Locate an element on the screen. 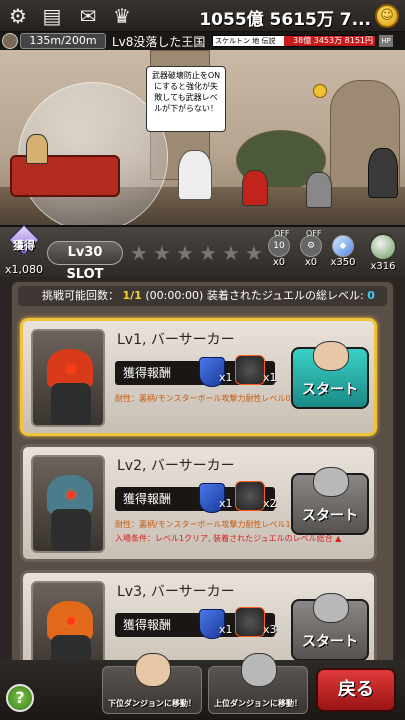 The width and height of the screenshot is (405, 720). mail-icon: ✉ is located at coordinates (88, 16).